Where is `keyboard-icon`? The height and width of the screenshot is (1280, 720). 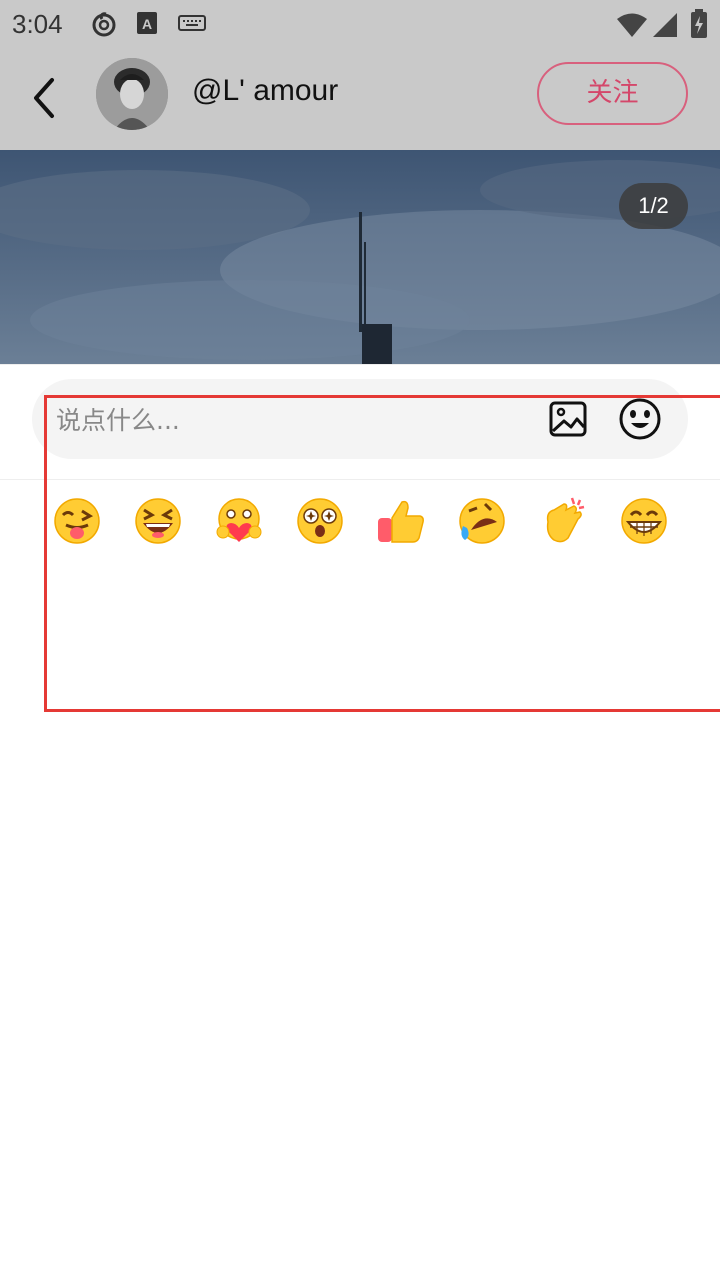
keyboard-icon is located at coordinates (192, 23).